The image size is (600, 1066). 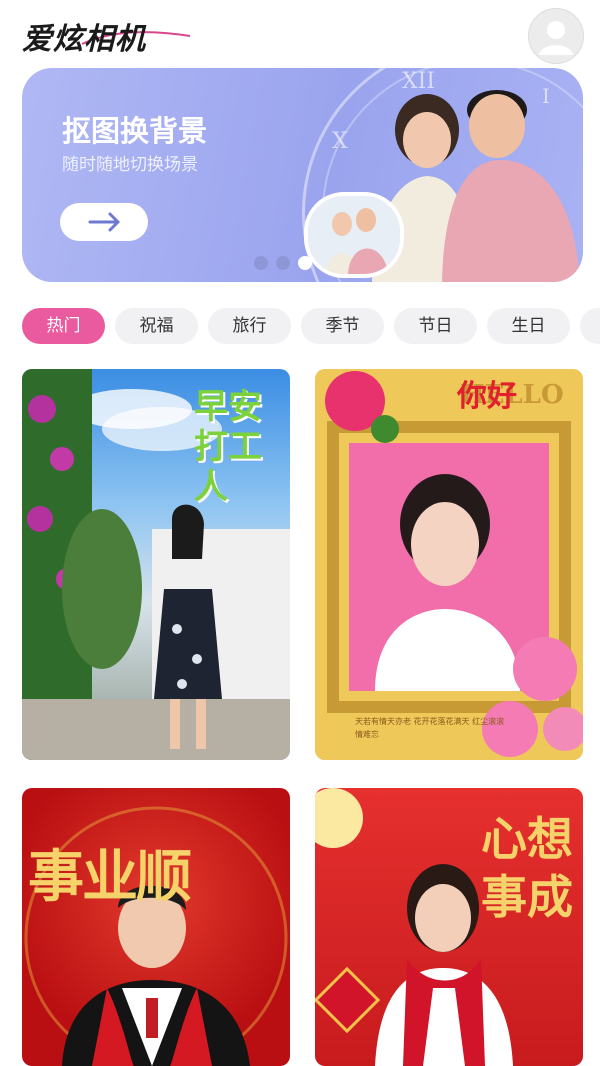 I want to click on category-tab-more-partial, so click(x=590, y=326).